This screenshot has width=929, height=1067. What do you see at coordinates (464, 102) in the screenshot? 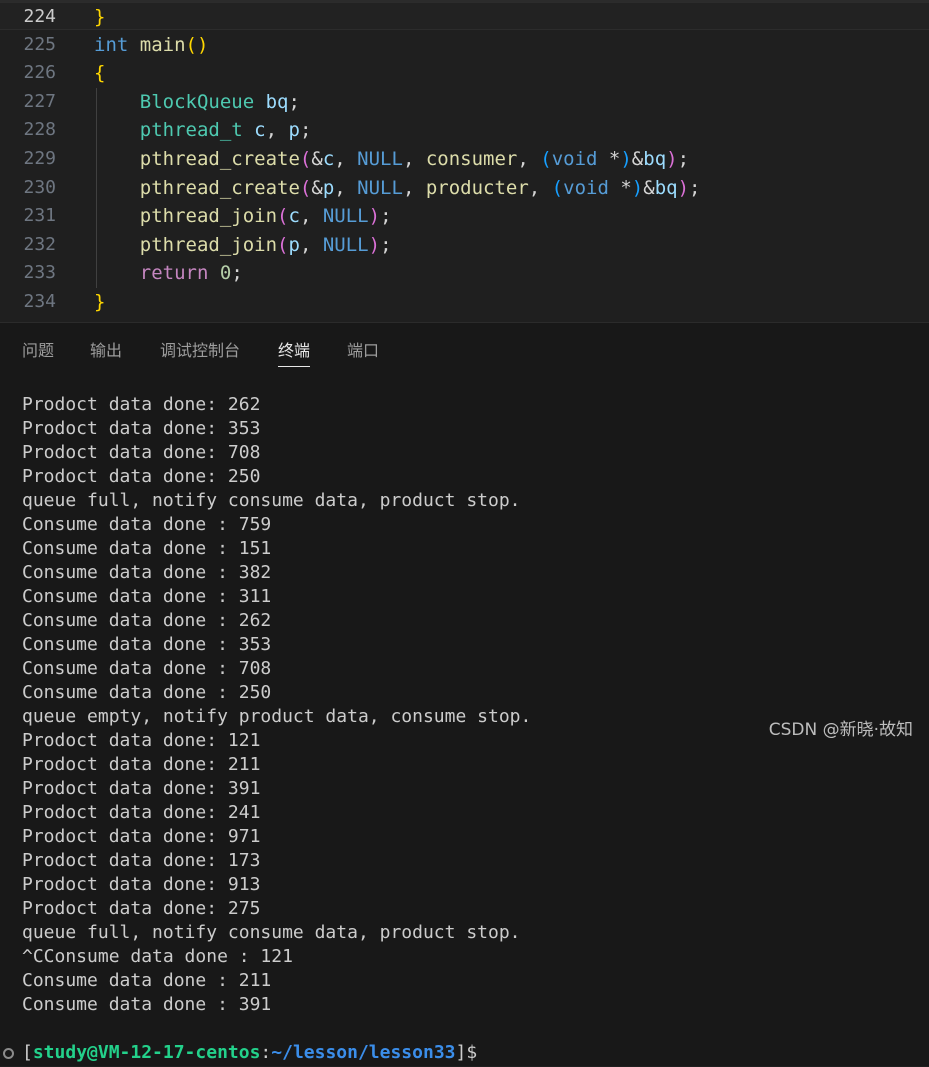
I see `code-line: 227 BlockQueue bq;` at bounding box center [464, 102].